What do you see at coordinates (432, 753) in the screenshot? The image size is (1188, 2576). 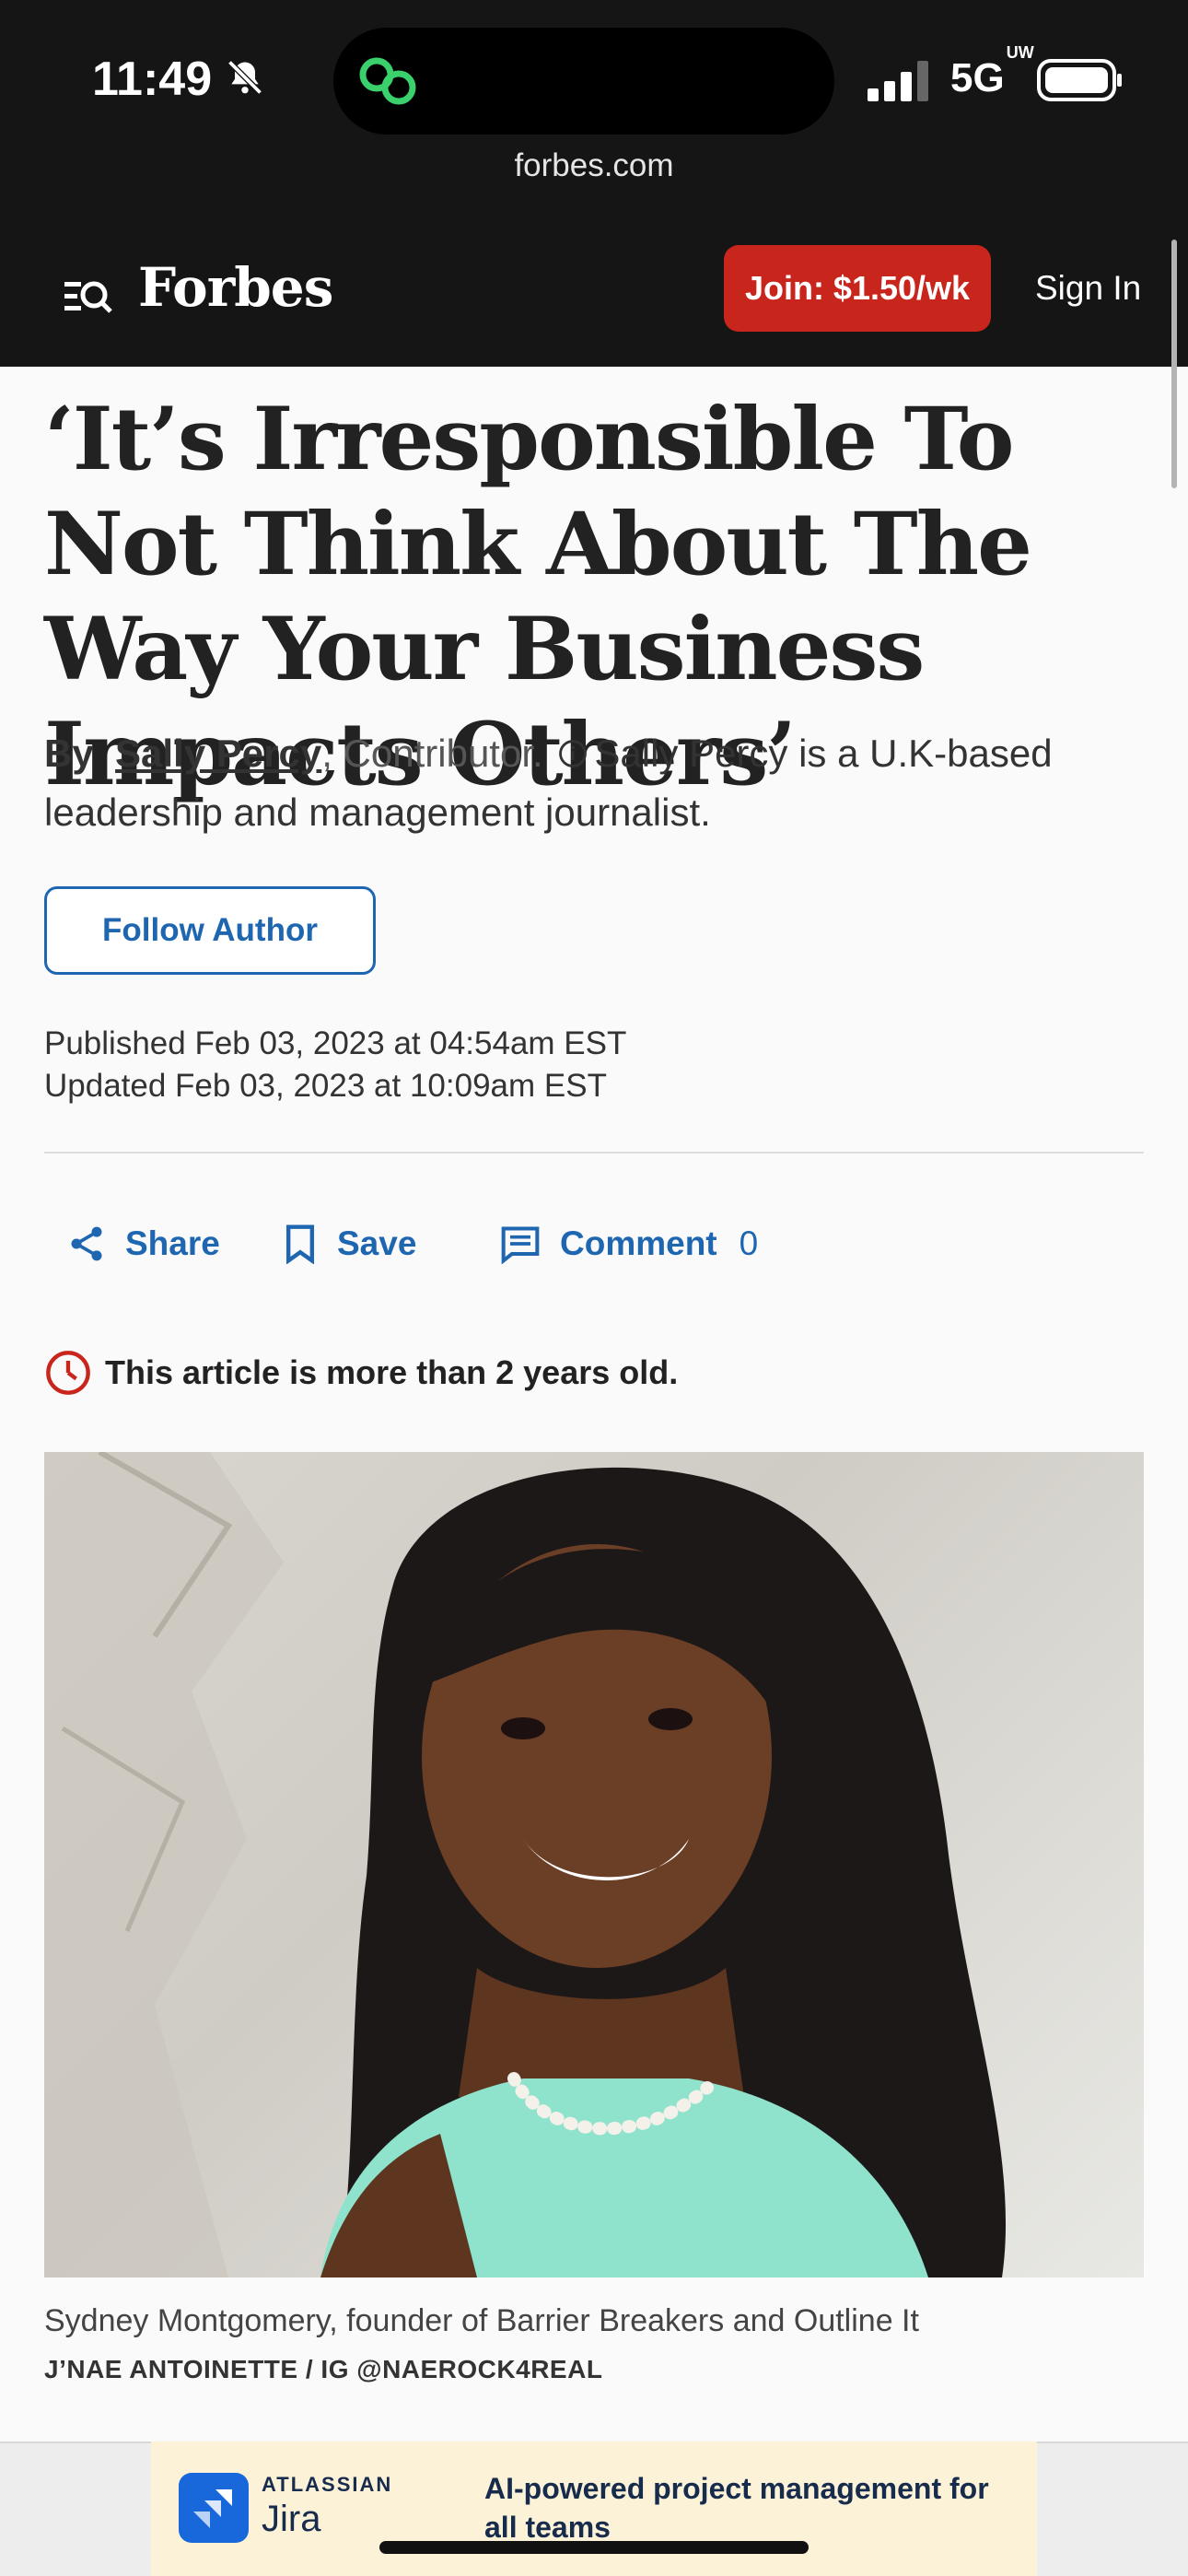 I see `author-role: , Contributor.` at bounding box center [432, 753].